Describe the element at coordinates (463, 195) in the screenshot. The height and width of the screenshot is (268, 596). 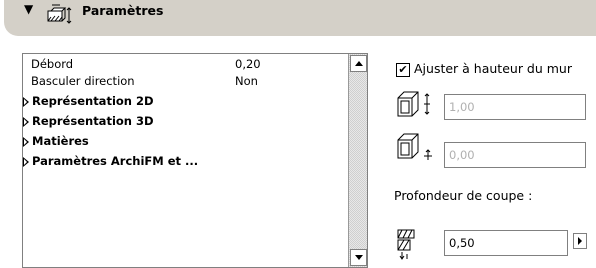
I see `cut-depth-label: Profondeur de coupe :` at that location.